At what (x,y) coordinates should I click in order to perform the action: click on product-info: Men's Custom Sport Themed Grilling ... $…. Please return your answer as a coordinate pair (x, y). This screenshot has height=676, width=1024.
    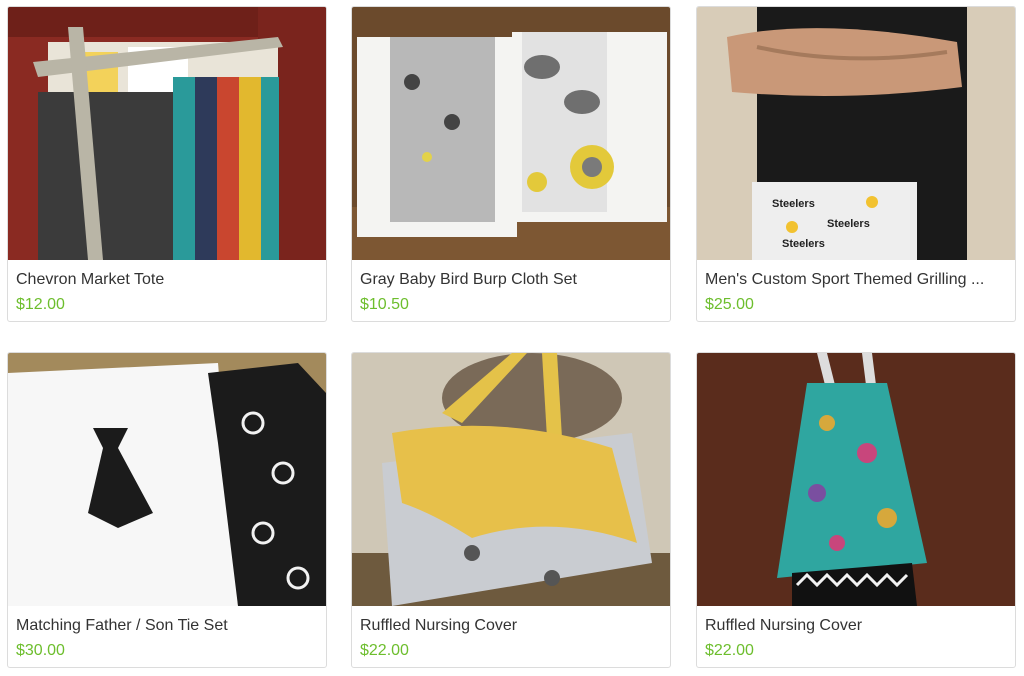
    Looking at the image, I should click on (856, 290).